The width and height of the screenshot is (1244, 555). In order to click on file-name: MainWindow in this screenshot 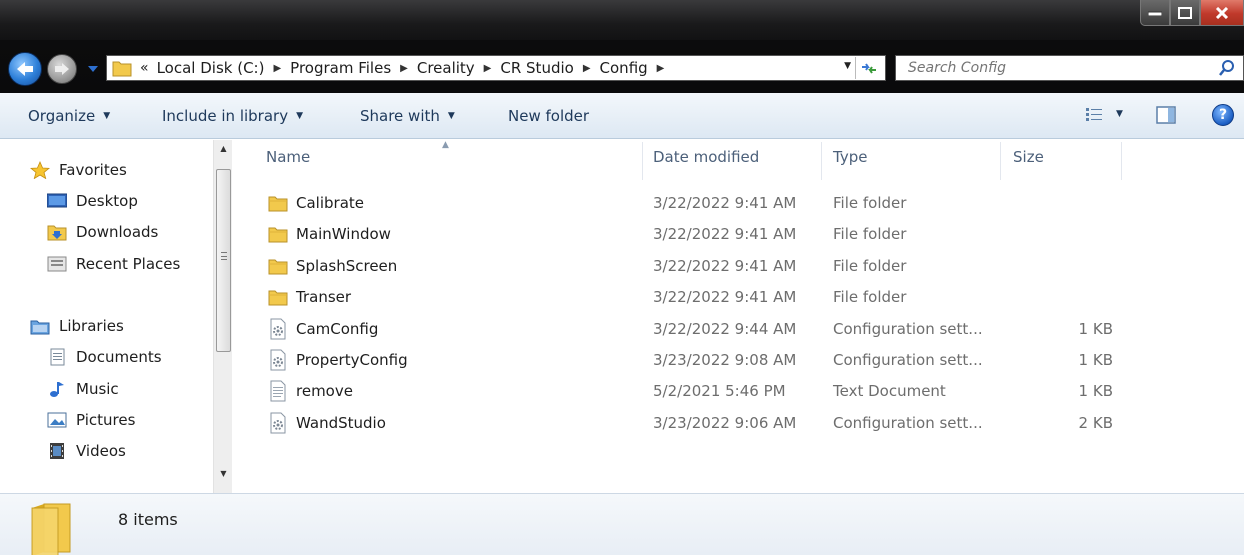, I will do `click(343, 234)`.